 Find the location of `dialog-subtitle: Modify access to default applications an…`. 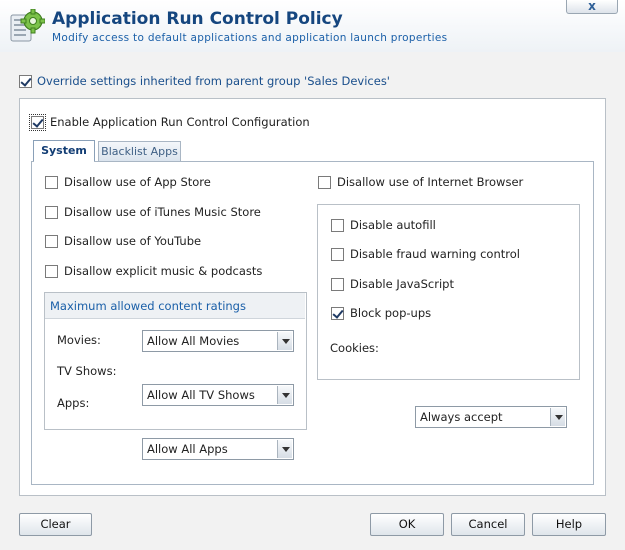

dialog-subtitle: Modify access to default applications an… is located at coordinates (250, 38).